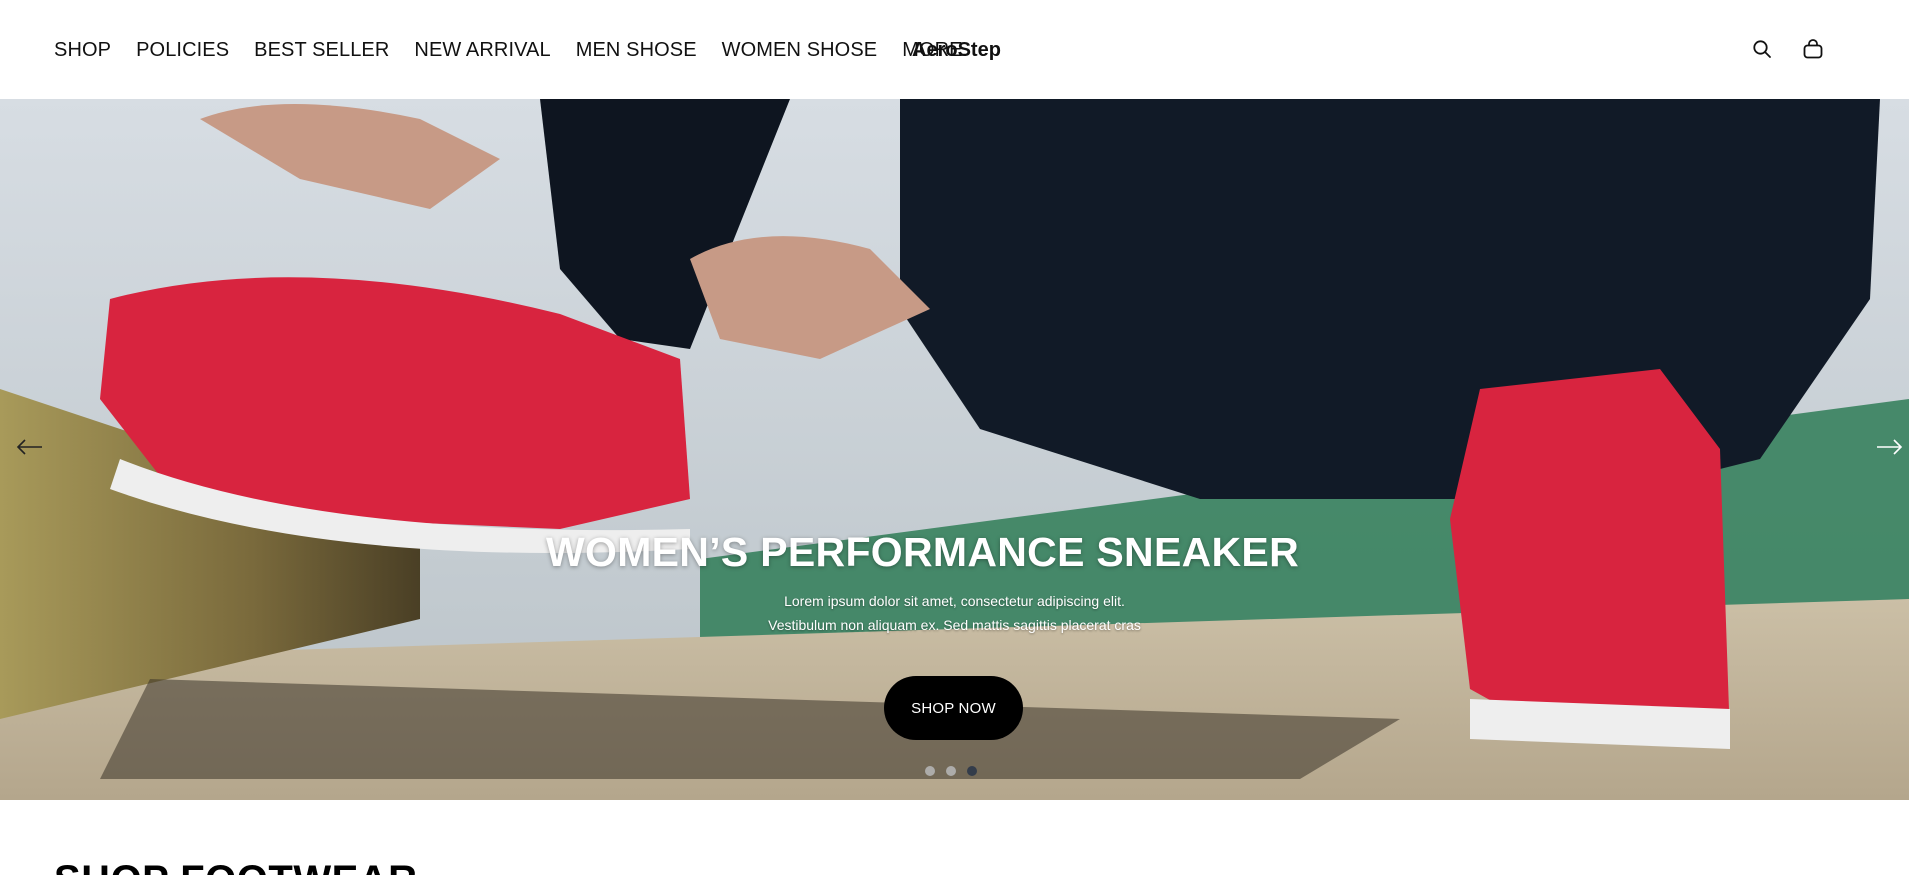  I want to click on section-title: SHOP FOOTWEAR, so click(236, 866).